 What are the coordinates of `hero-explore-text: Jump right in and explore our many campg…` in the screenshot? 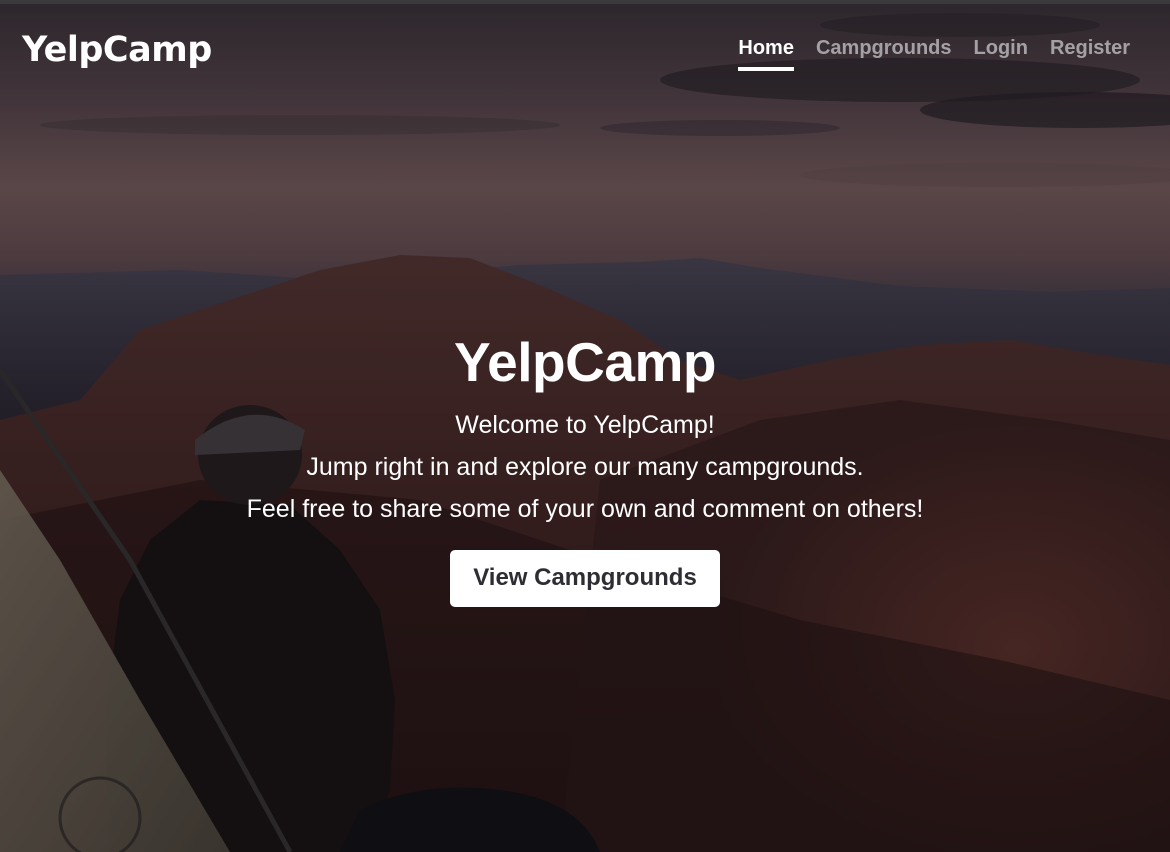 It's located at (585, 467).